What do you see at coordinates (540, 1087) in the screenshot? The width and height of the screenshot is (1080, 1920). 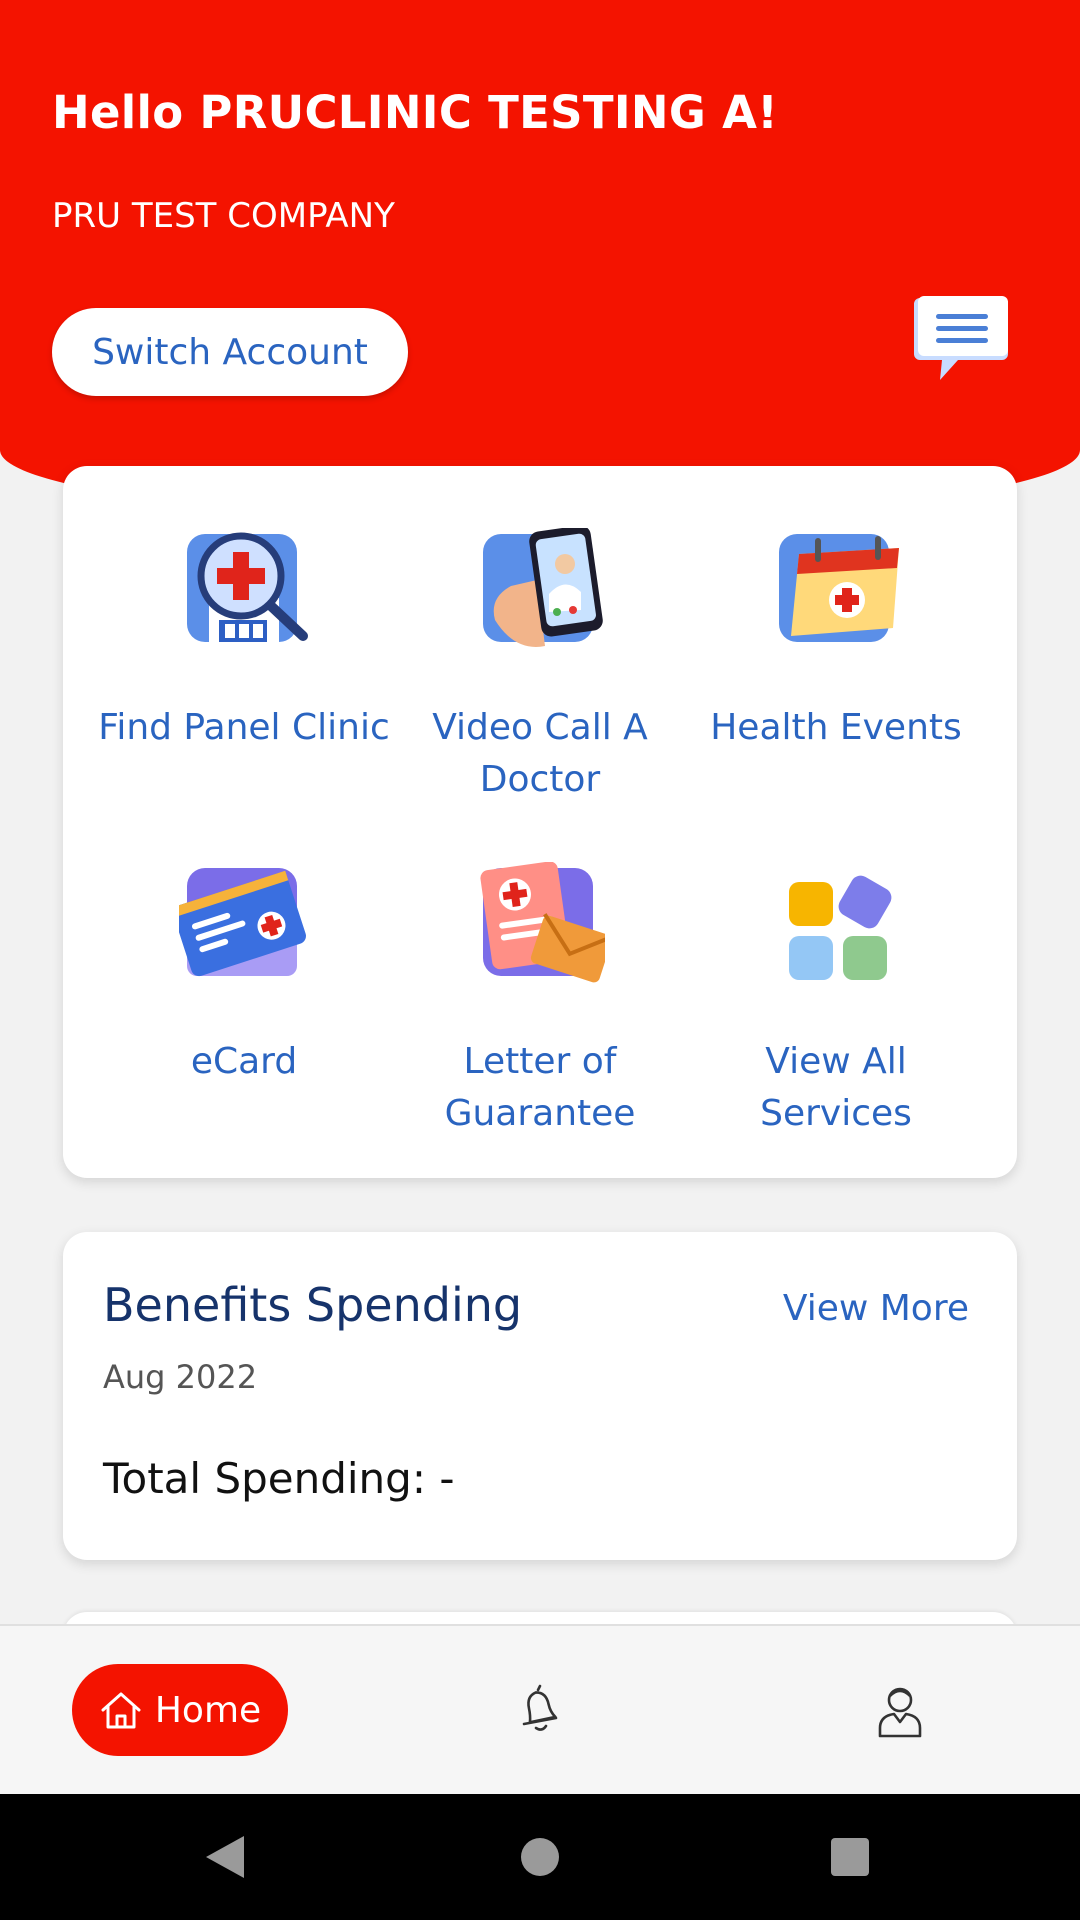 I see `service-label: Letter of Guarantee` at bounding box center [540, 1087].